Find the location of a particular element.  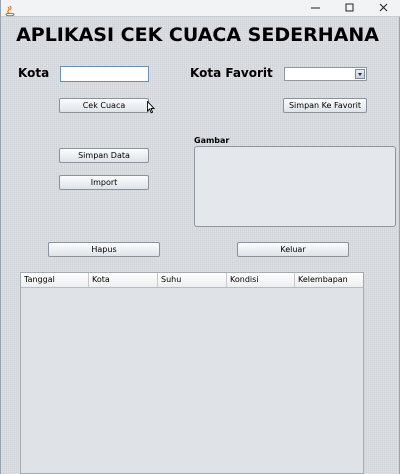

maximize-icon is located at coordinates (349, 7).